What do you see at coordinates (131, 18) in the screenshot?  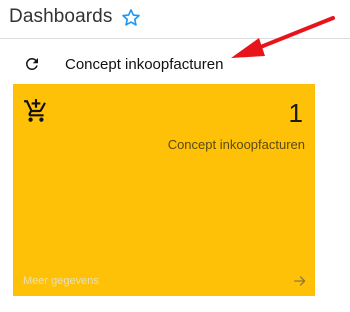 I see `star-outline-icon` at bounding box center [131, 18].